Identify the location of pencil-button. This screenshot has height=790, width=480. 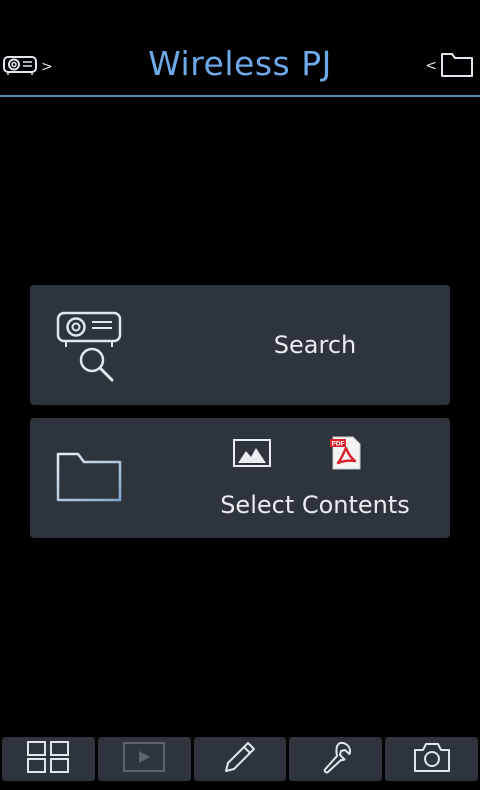
(240, 759).